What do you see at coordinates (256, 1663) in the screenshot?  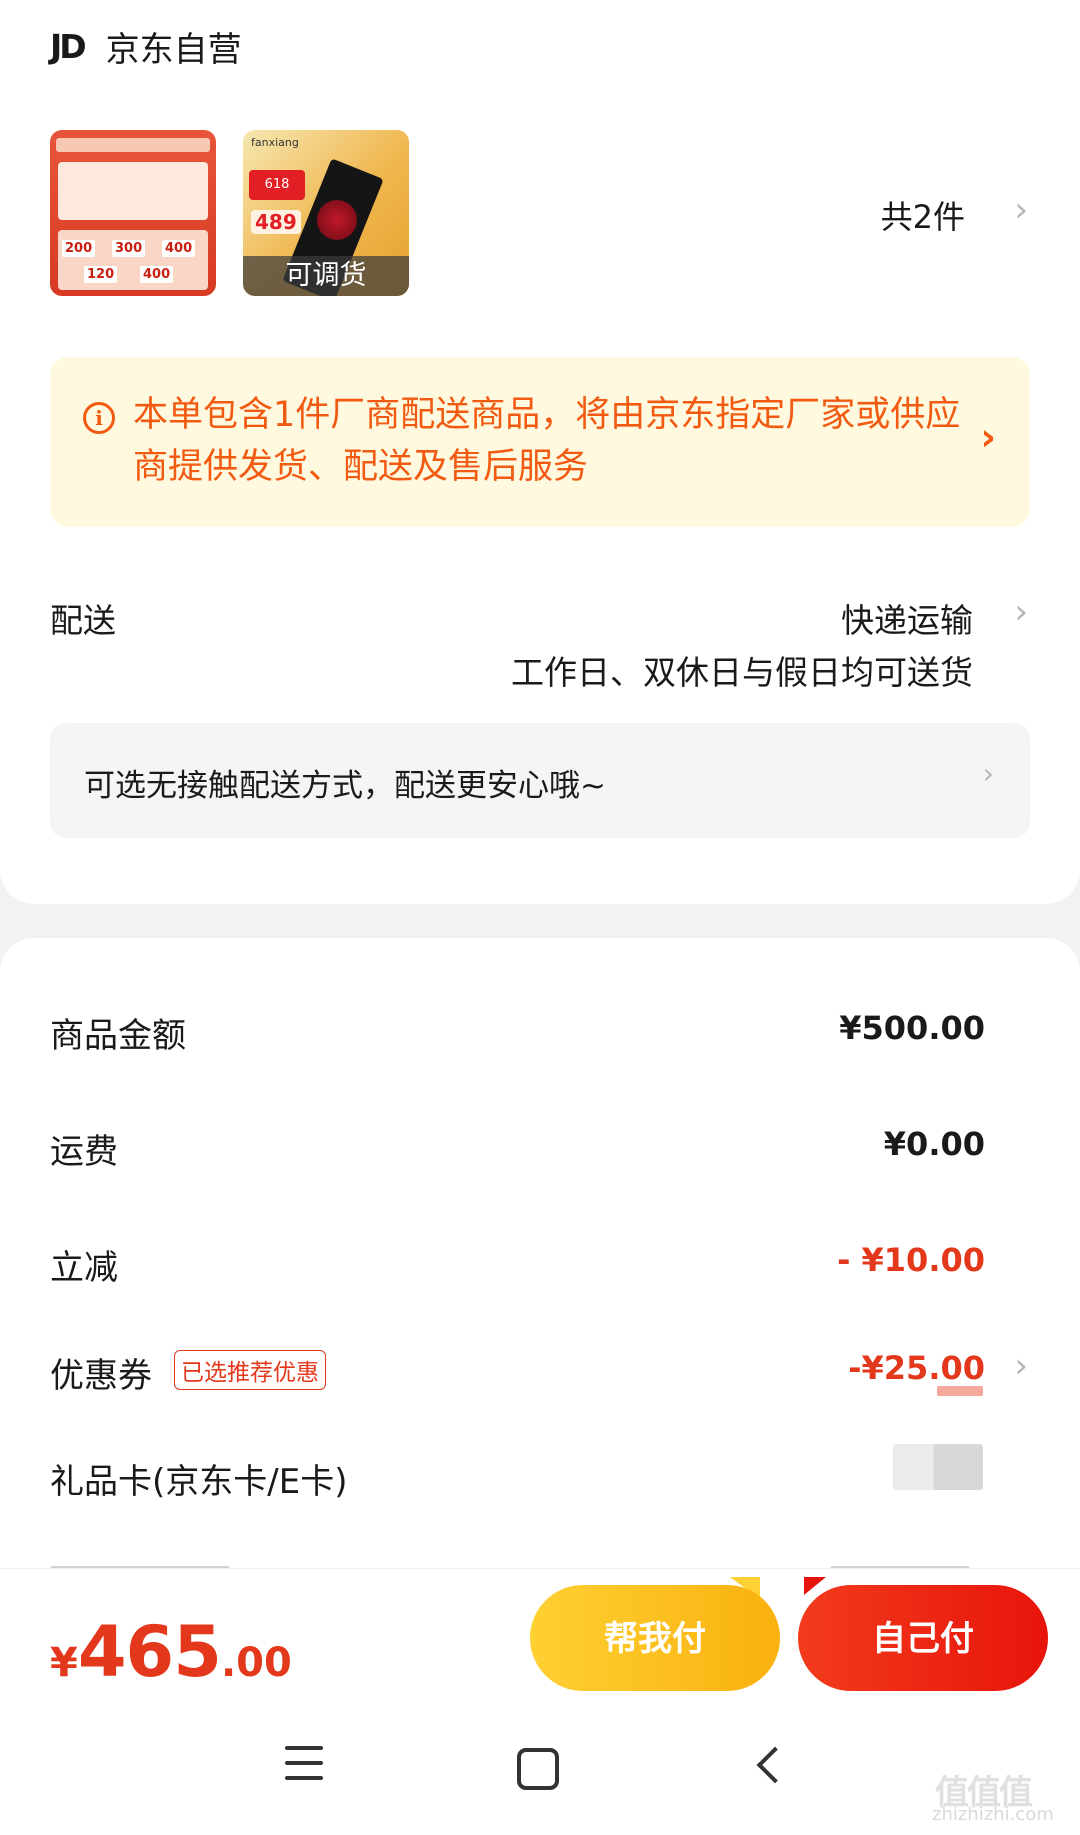 I see `total-decimal: .00` at bounding box center [256, 1663].